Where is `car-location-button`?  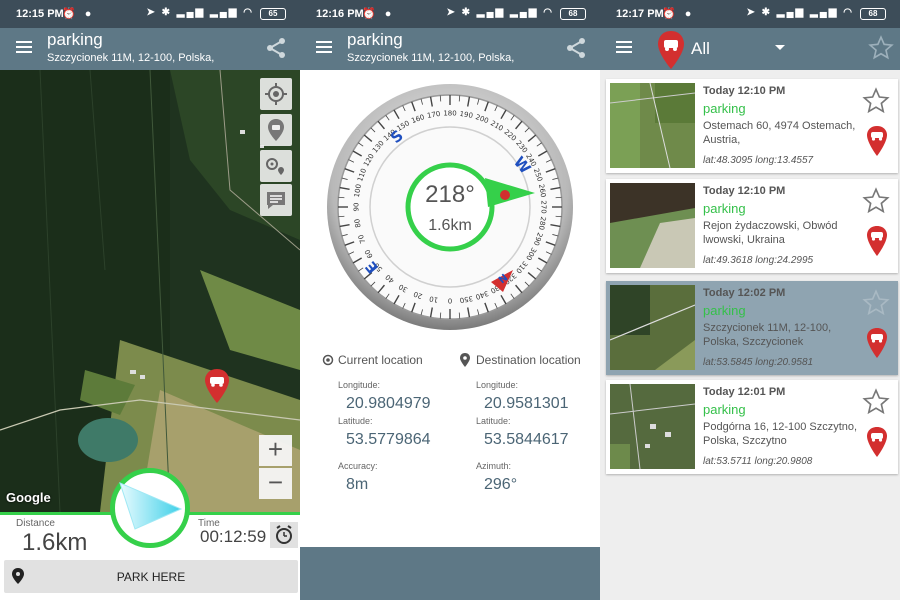 car-location-button is located at coordinates (276, 130).